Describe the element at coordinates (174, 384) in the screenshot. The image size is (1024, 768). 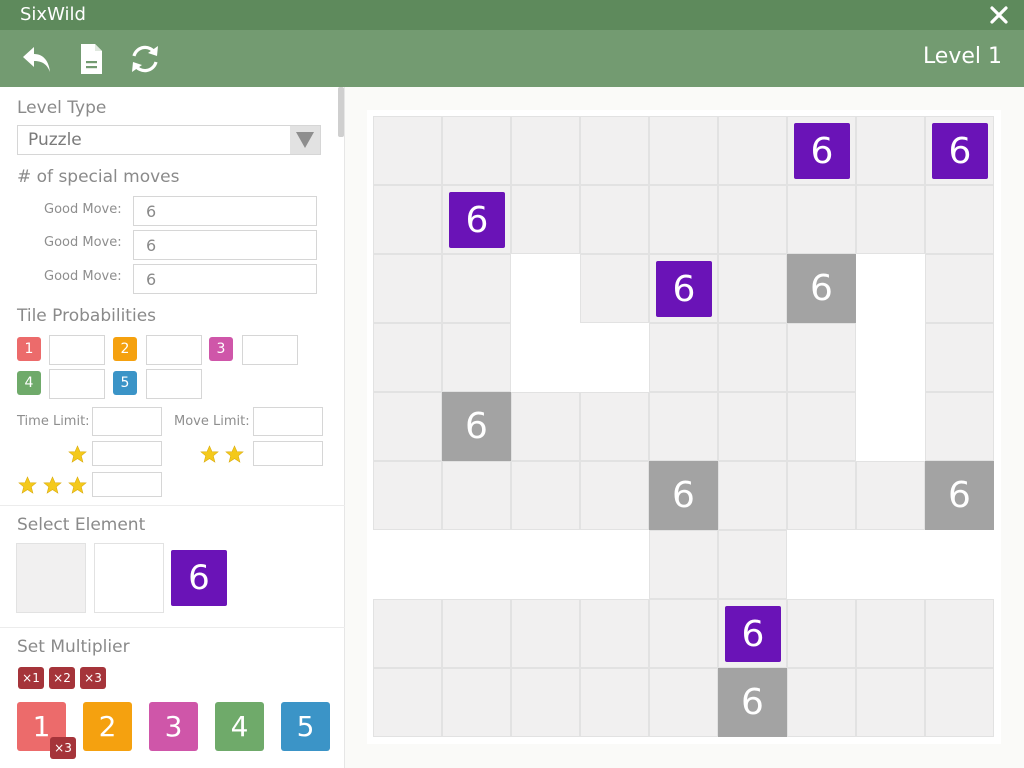
I see `tile-5-probability` at that location.